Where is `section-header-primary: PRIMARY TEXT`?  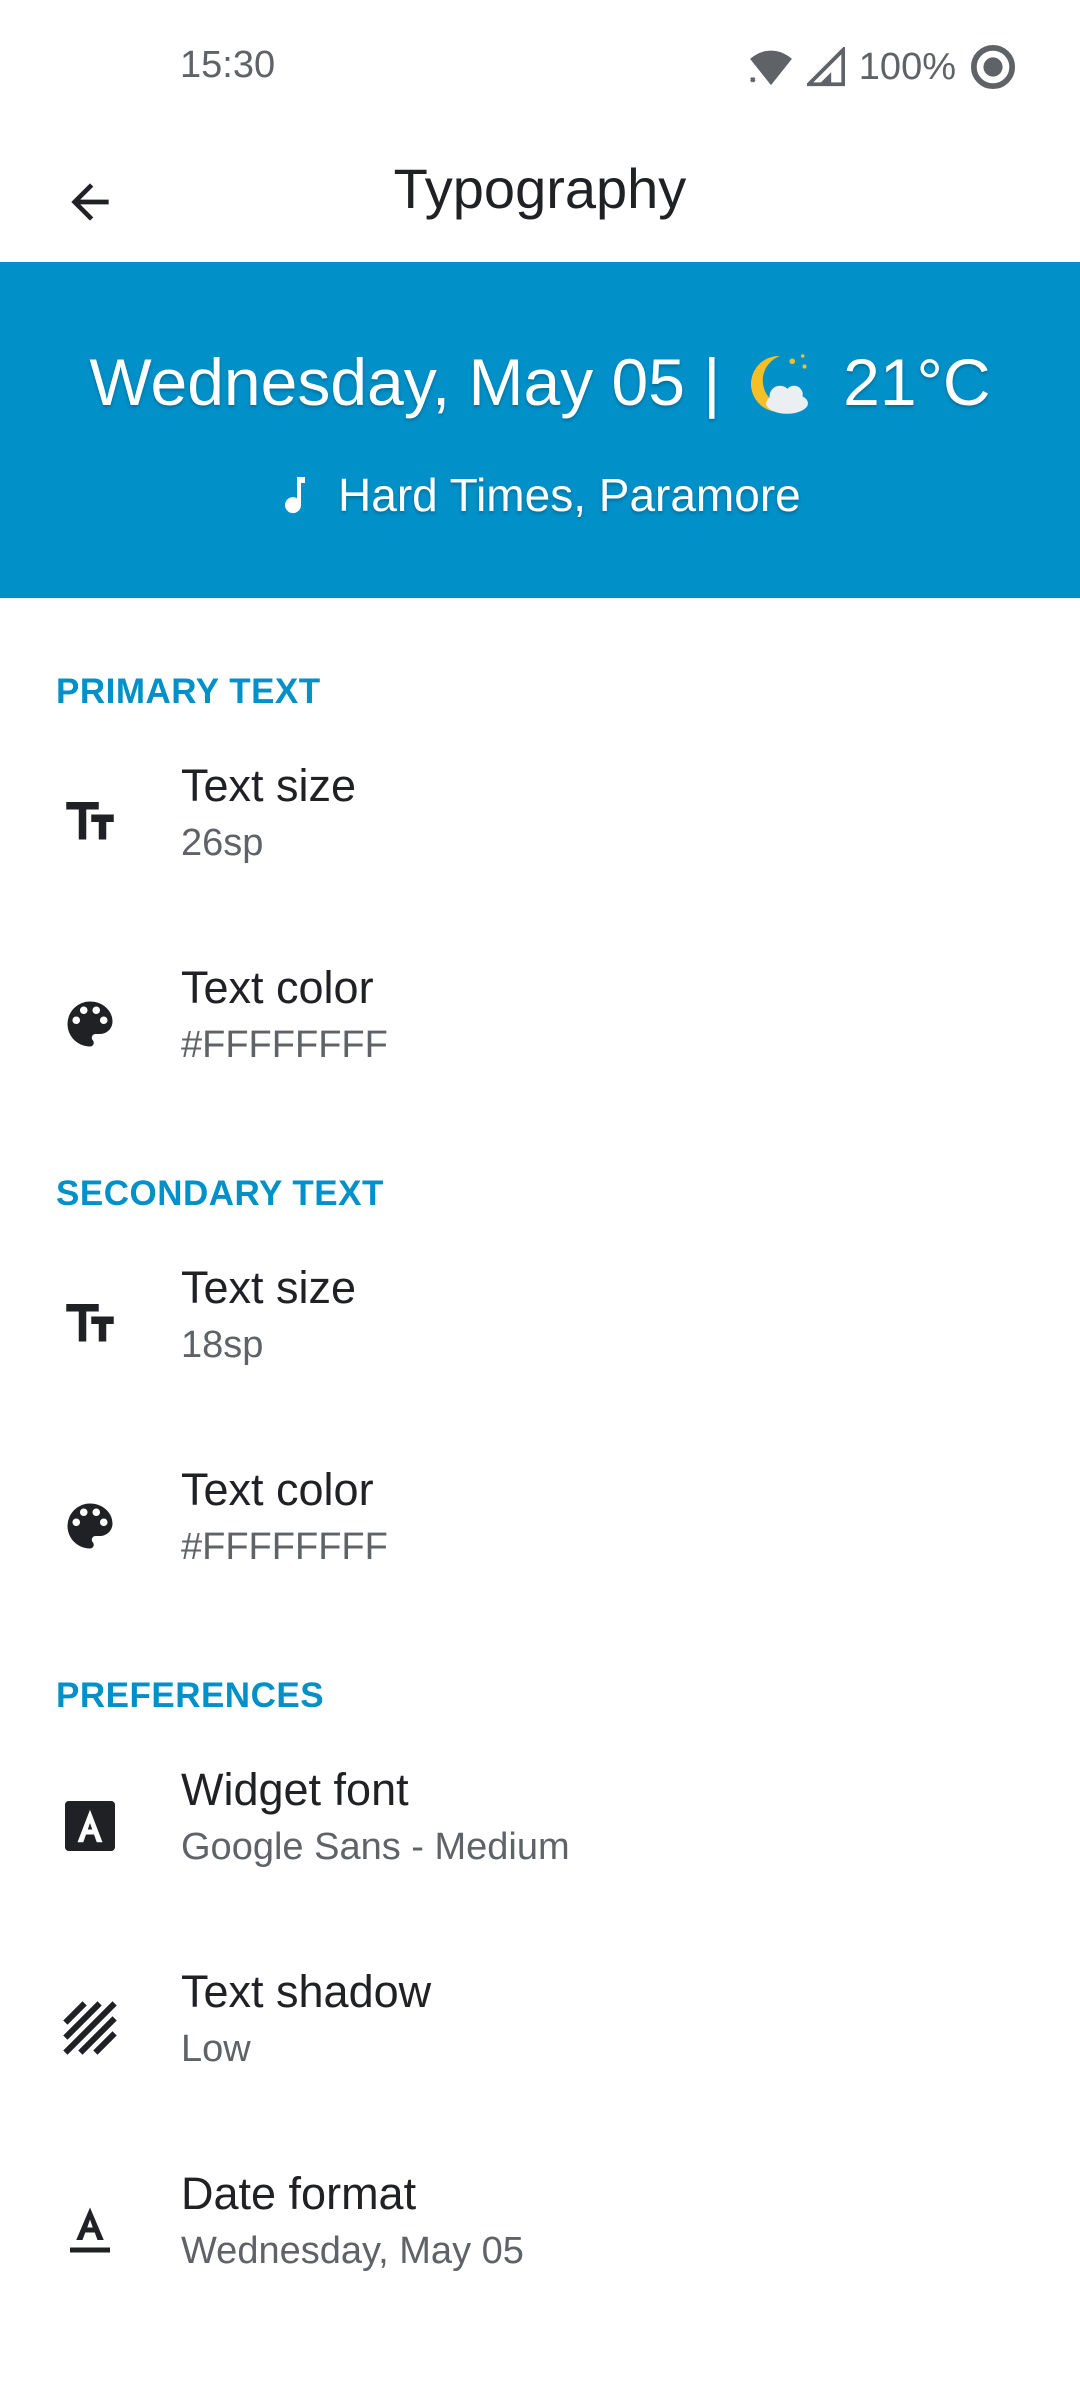 section-header-primary: PRIMARY TEXT is located at coordinates (188, 691).